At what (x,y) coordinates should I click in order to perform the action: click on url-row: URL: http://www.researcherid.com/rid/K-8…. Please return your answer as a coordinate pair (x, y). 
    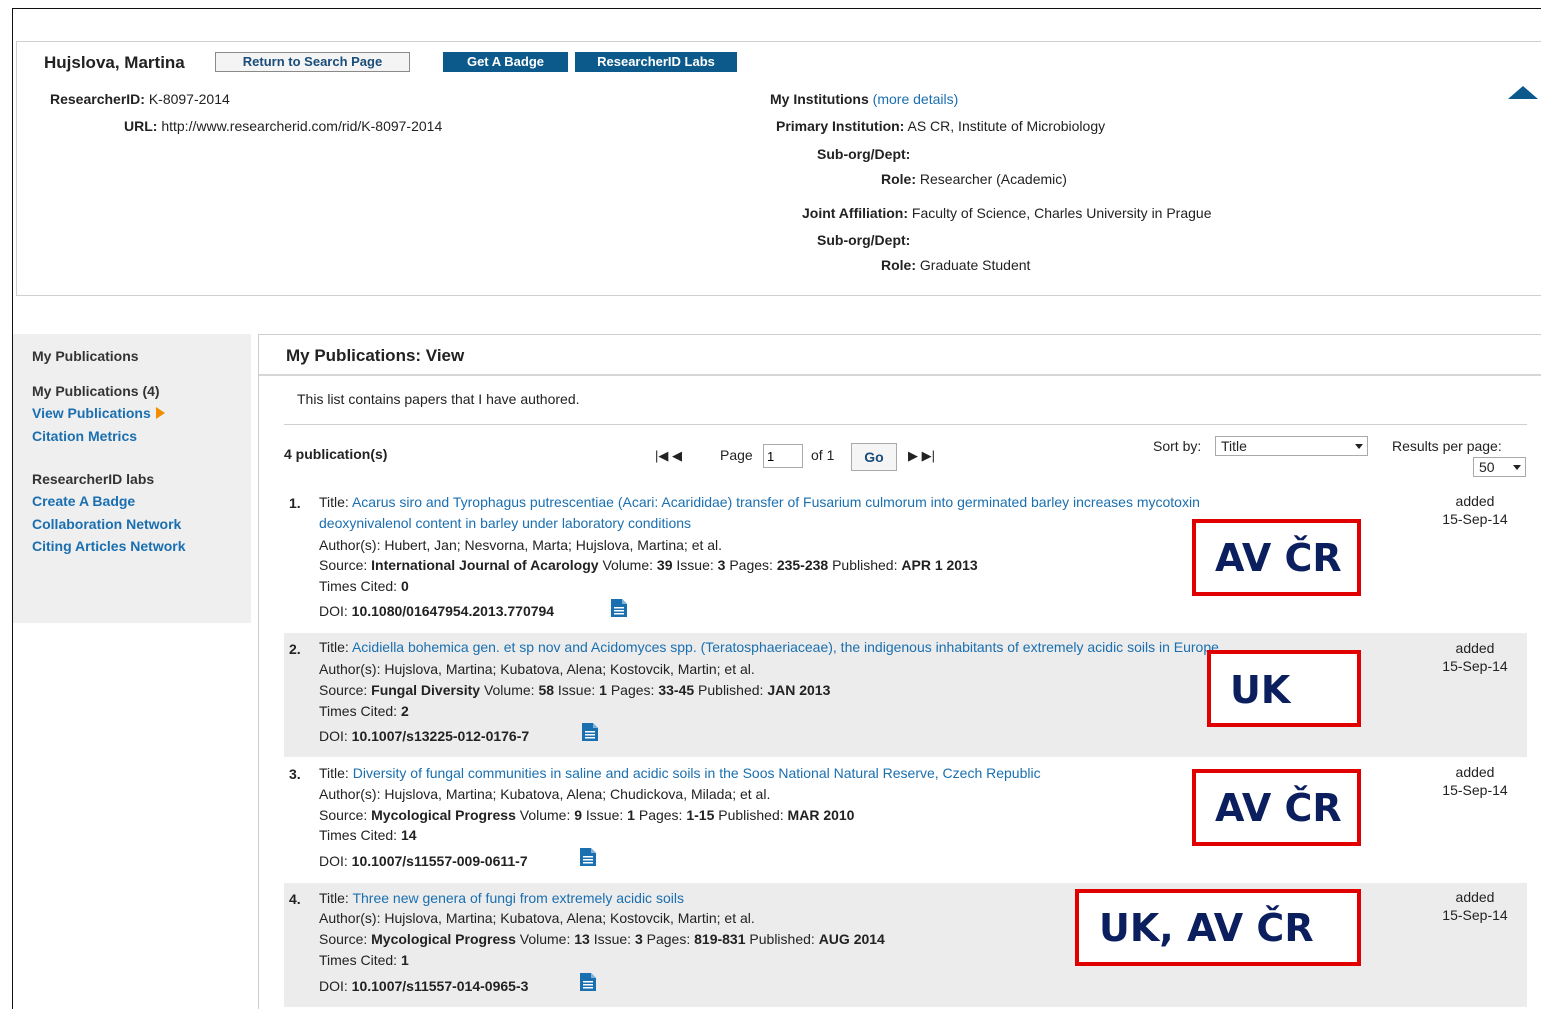
    Looking at the image, I should click on (283, 126).